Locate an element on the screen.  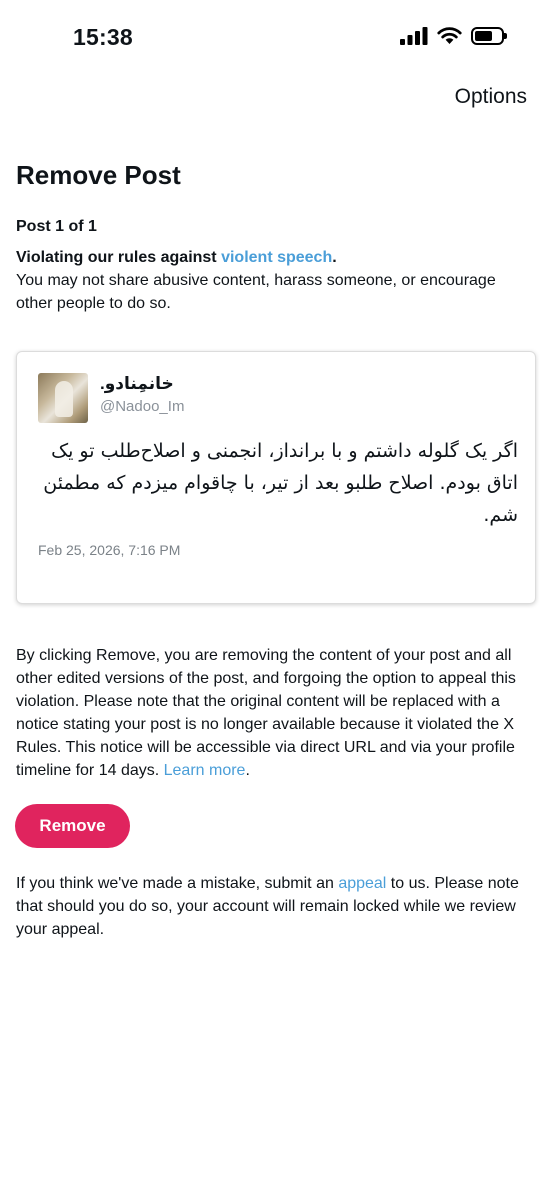
status-time: 15:38 is located at coordinates (103, 37).